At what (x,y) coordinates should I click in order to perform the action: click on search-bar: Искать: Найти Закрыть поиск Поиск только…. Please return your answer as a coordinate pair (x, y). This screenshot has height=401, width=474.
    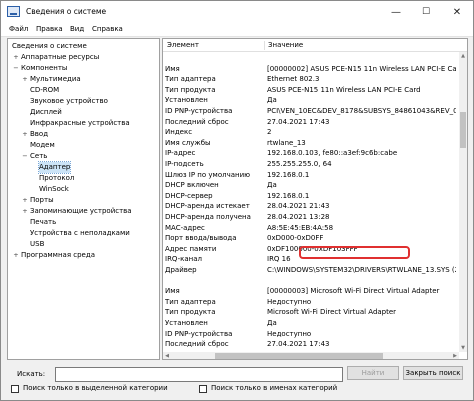
    Looking at the image, I should click on (237, 380).